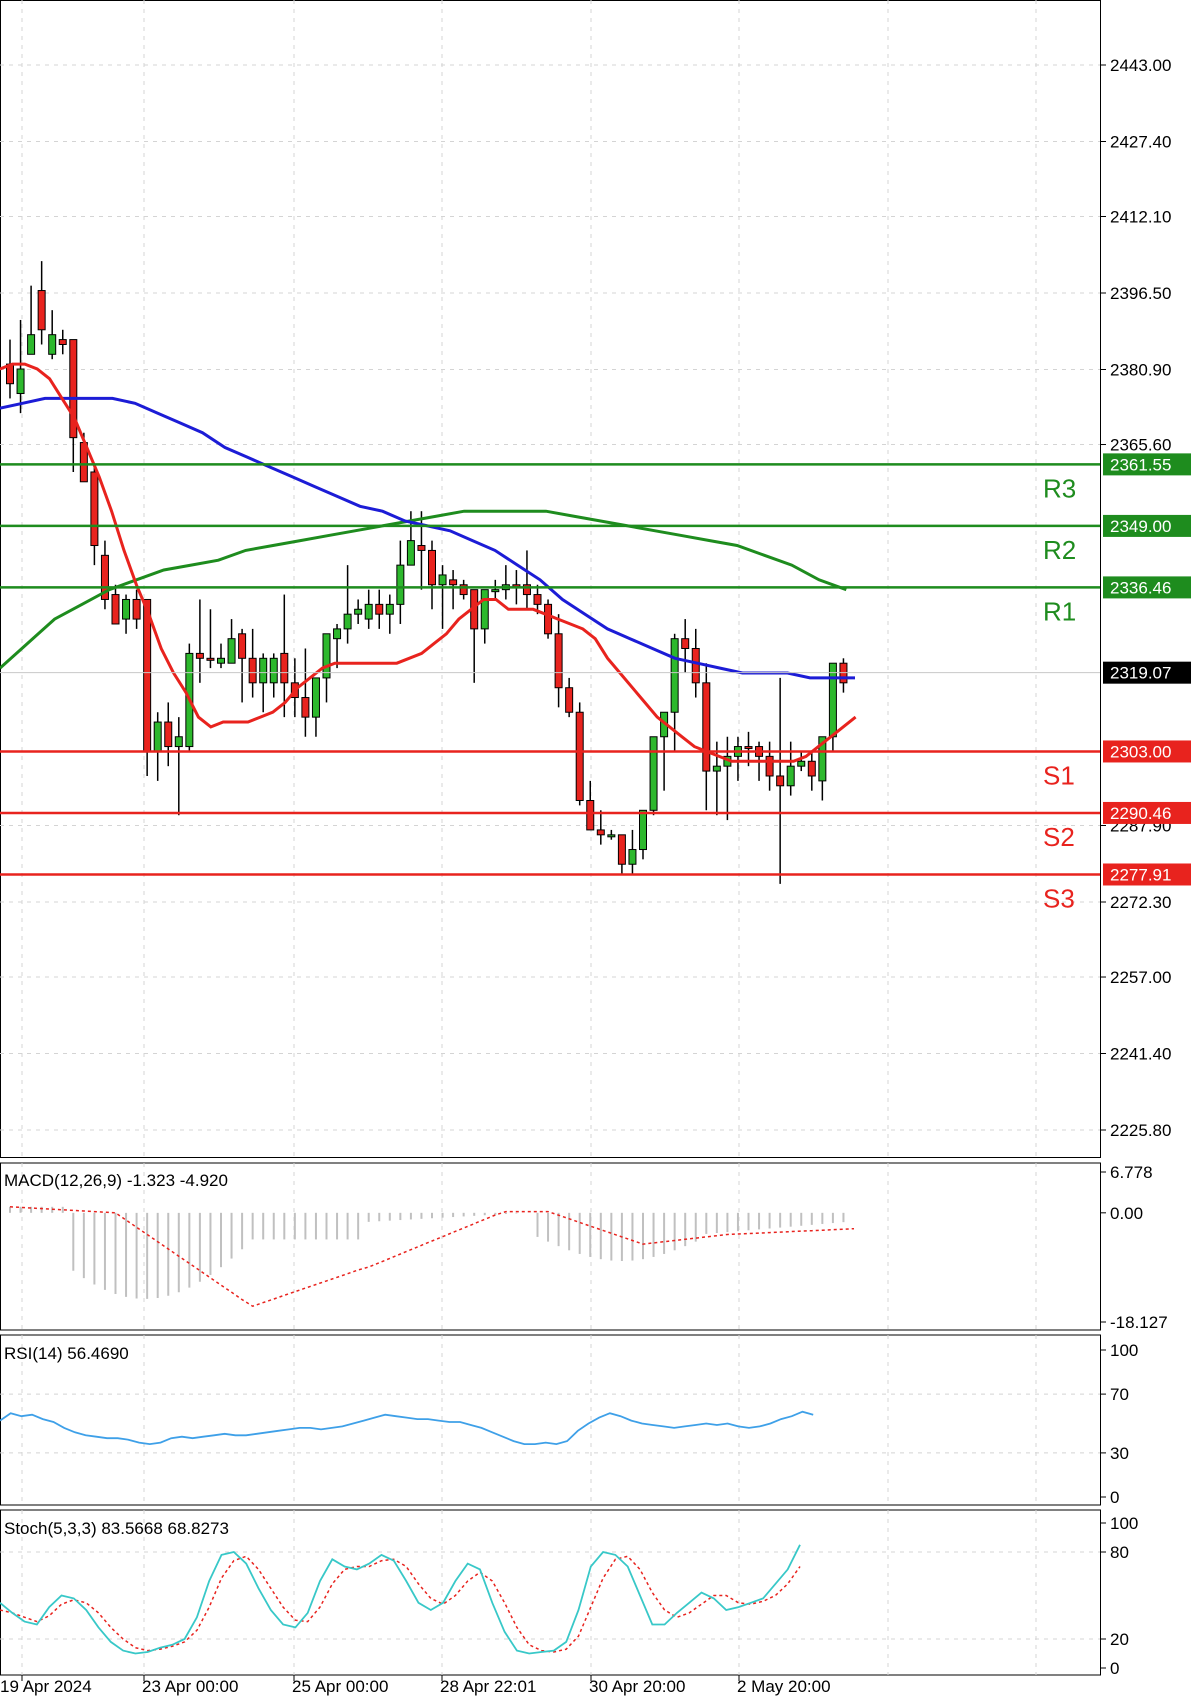 The height and width of the screenshot is (1697, 1200). What do you see at coordinates (1059, 550) in the screenshot?
I see `level-name-r2: R2` at bounding box center [1059, 550].